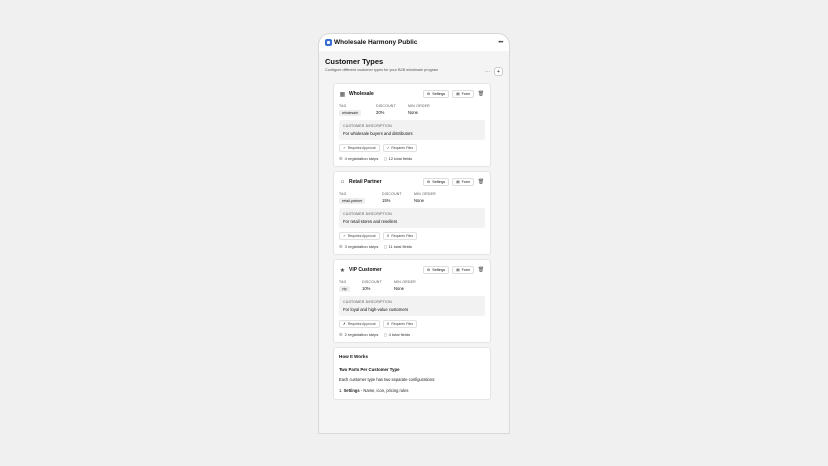 The image size is (828, 466). What do you see at coordinates (342, 270) in the screenshot?
I see `star-icon: ★` at bounding box center [342, 270].